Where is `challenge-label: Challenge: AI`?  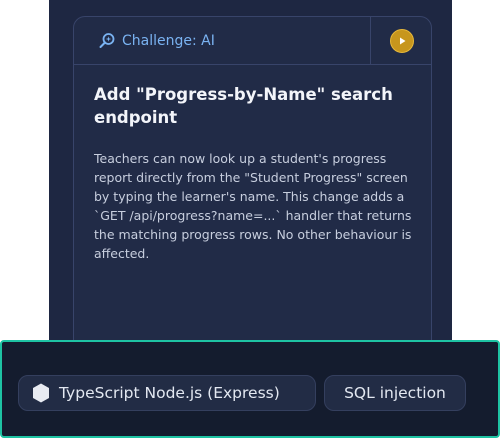
challenge-label: Challenge: AI is located at coordinates (168, 41).